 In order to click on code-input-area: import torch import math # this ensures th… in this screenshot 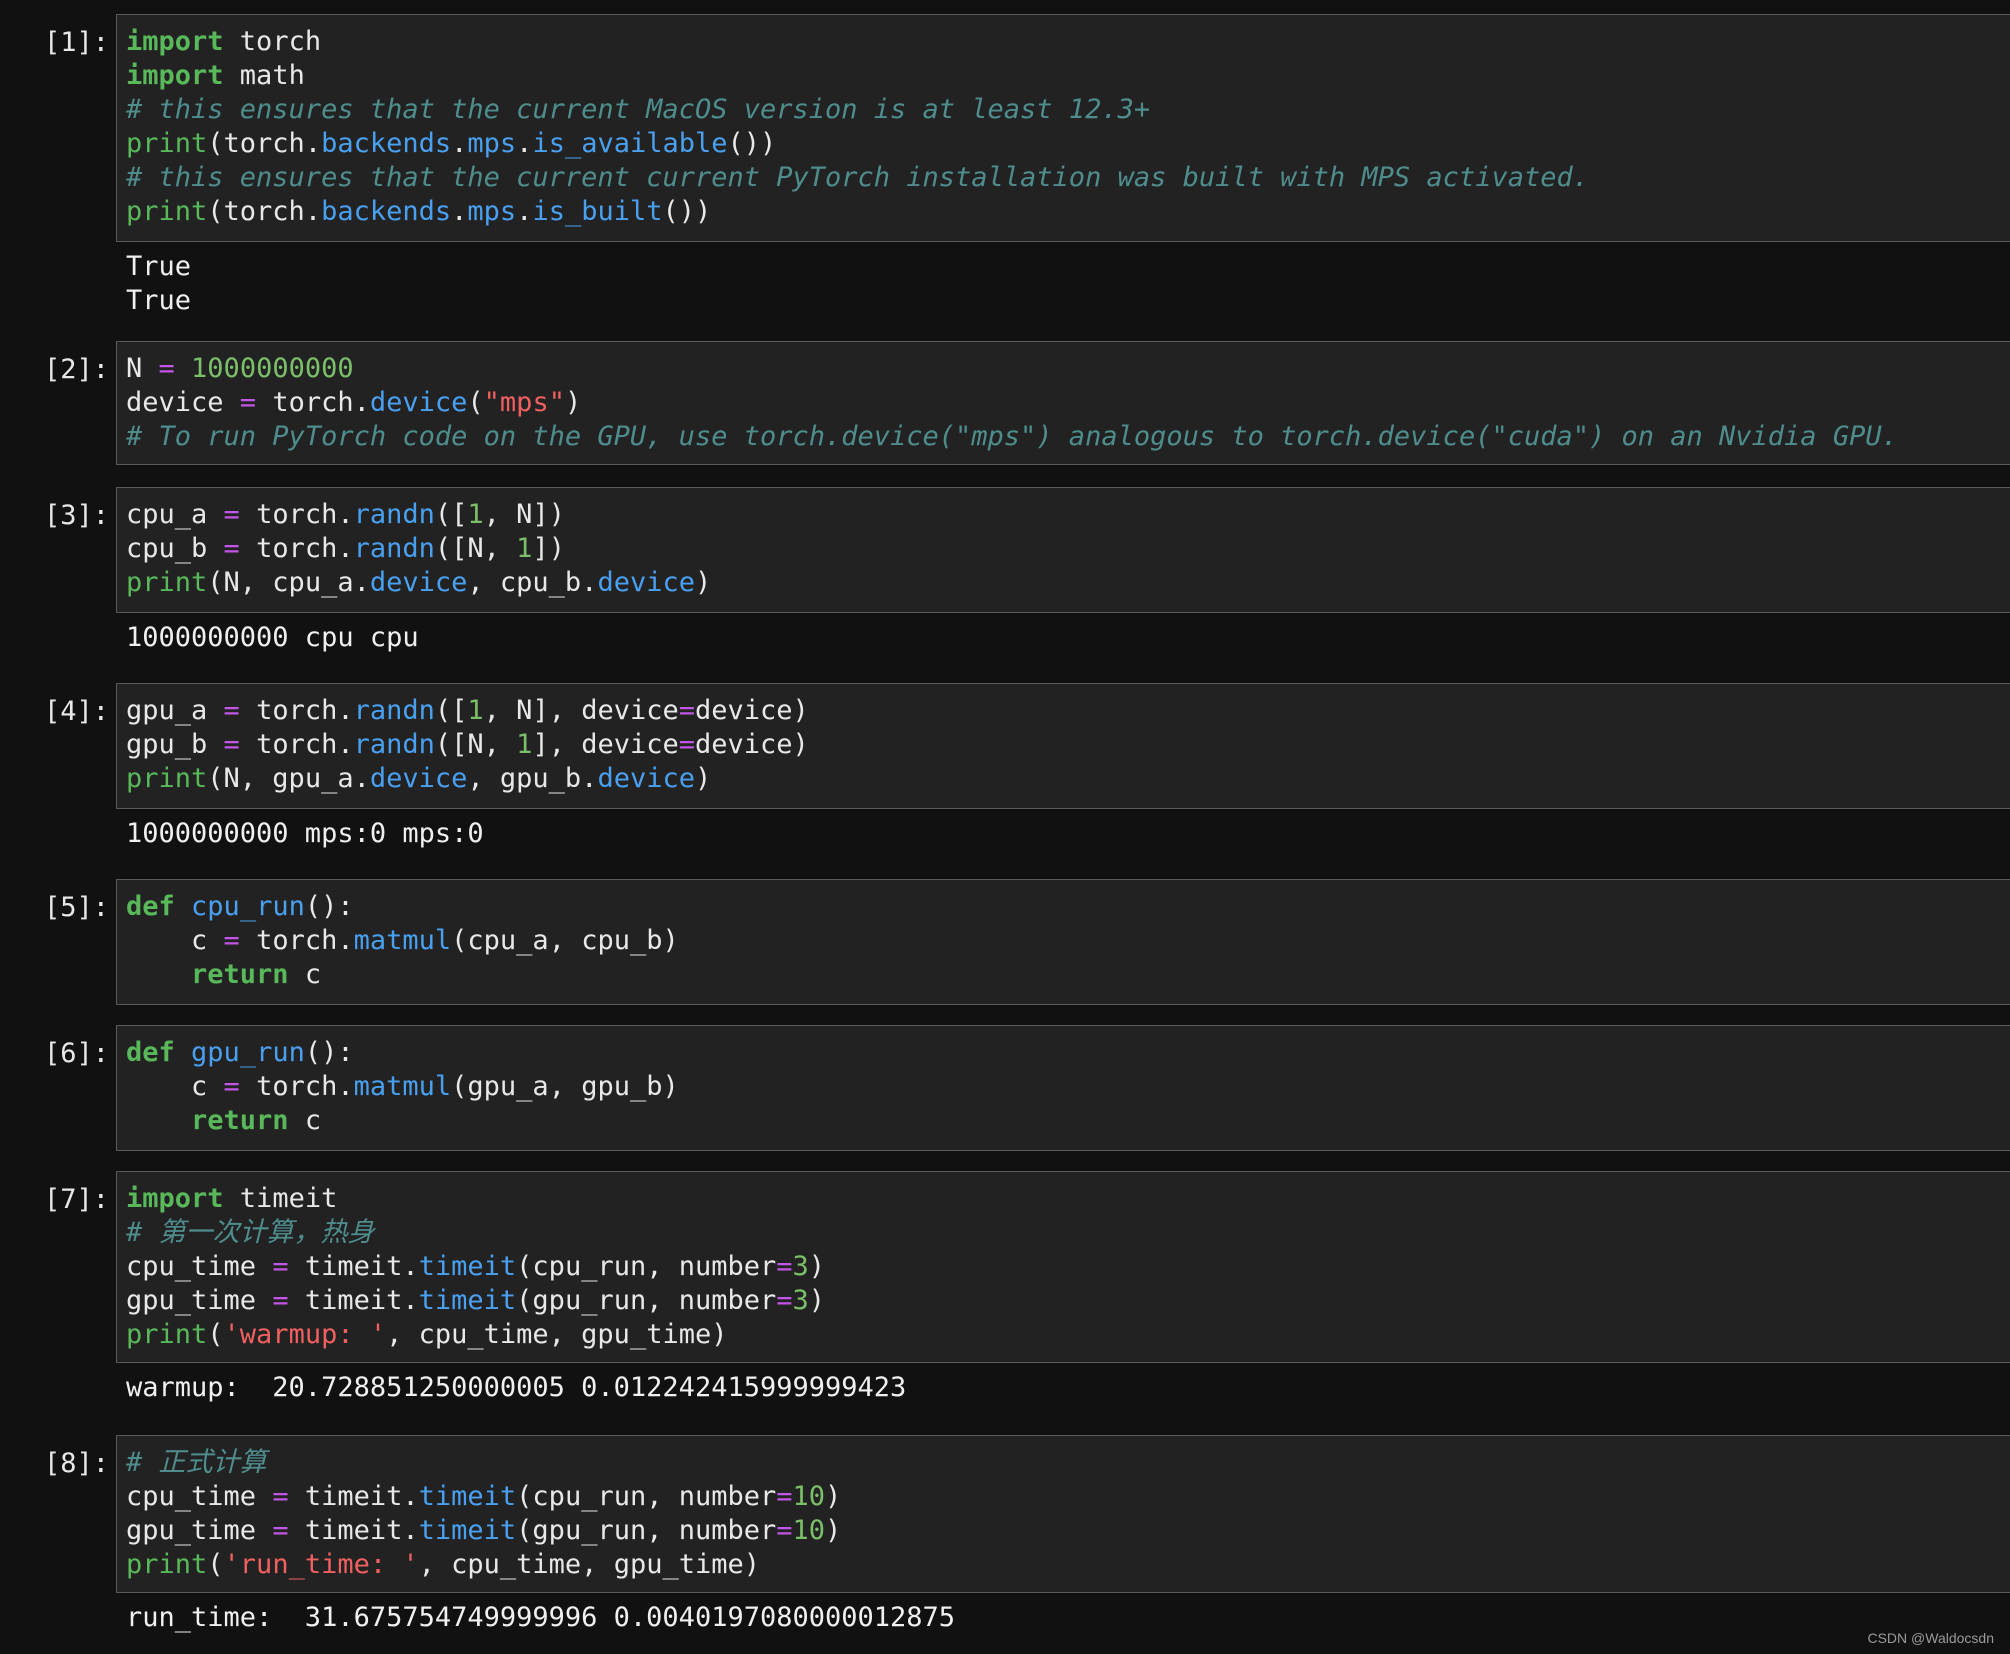, I will do `click(1063, 128)`.